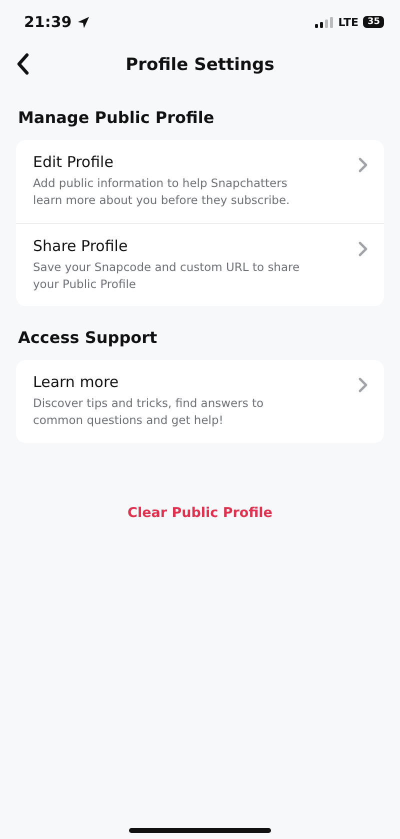 The image size is (400, 839). I want to click on row-title: Share Profile, so click(81, 245).